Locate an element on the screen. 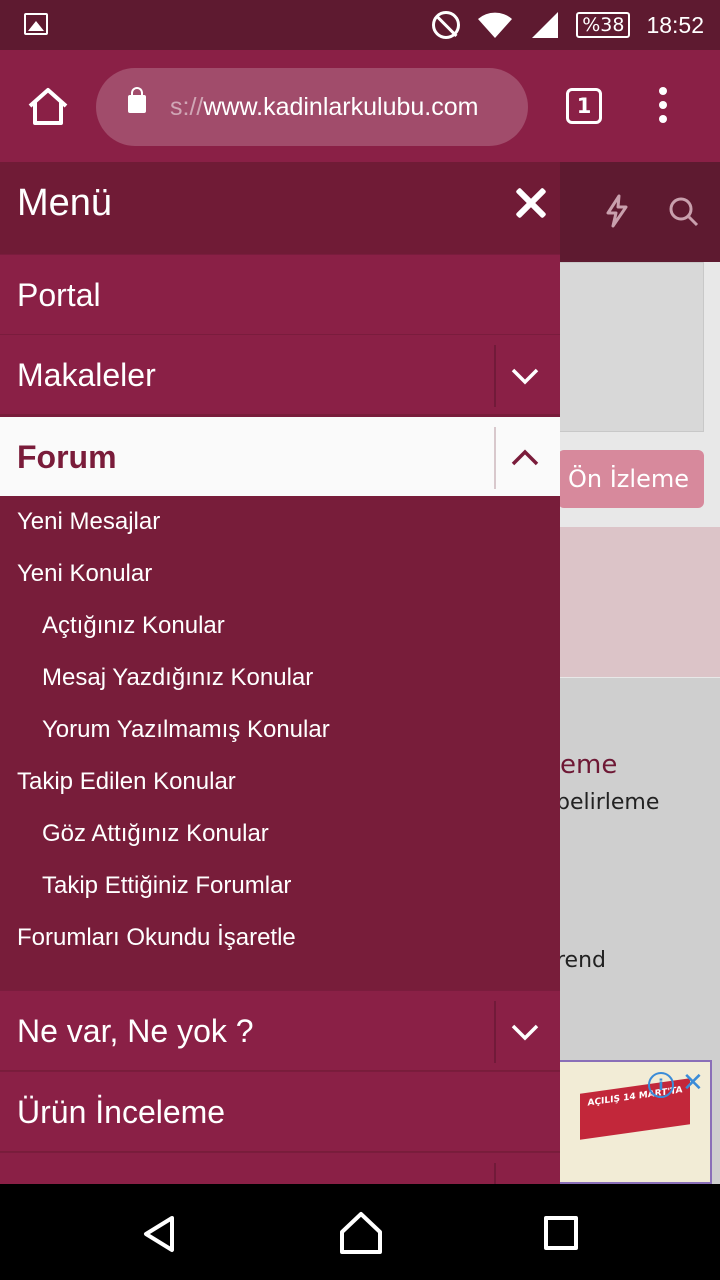 The width and height of the screenshot is (720, 1280). wifi-icon is located at coordinates (495, 25).